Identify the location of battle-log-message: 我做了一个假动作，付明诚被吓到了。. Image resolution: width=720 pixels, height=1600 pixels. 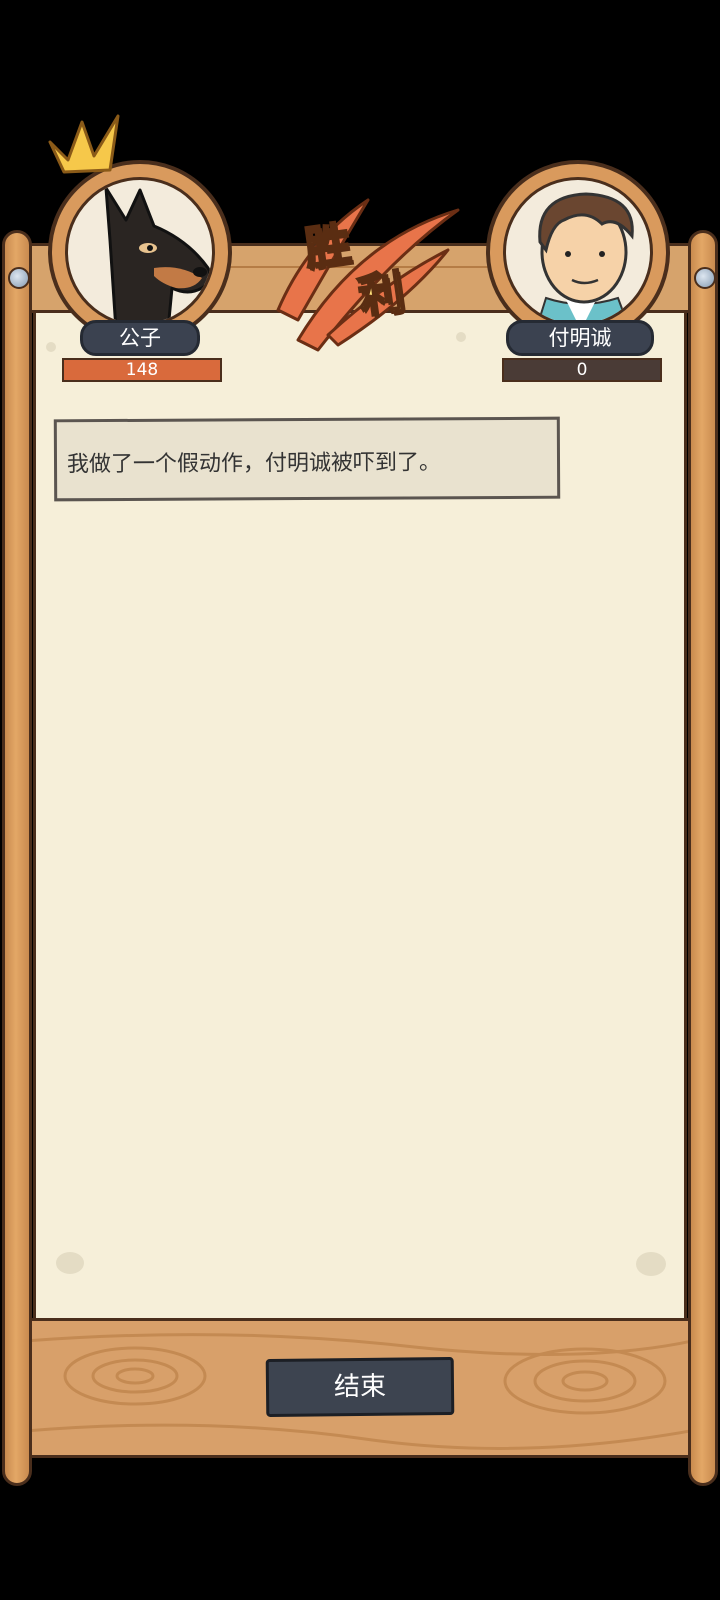
(307, 459).